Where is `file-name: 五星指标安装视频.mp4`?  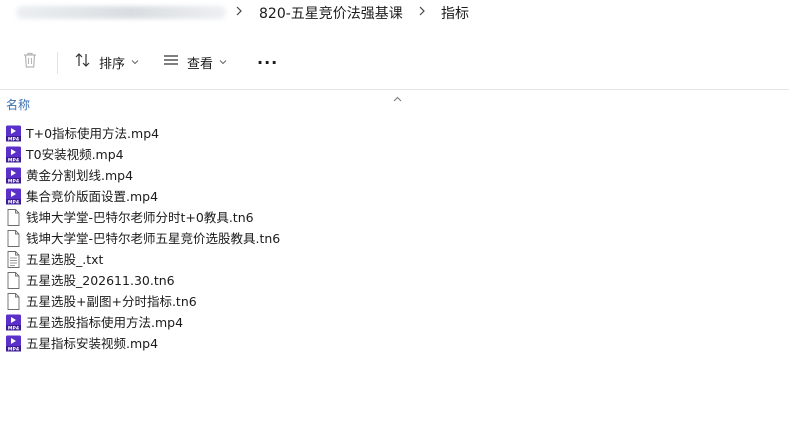
file-name: 五星指标安装视频.mp4 is located at coordinates (92, 343).